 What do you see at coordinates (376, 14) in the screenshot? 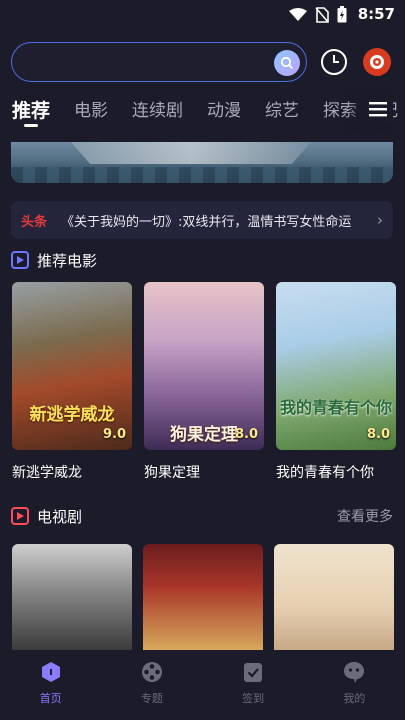
I see `status-time: 8:57` at bounding box center [376, 14].